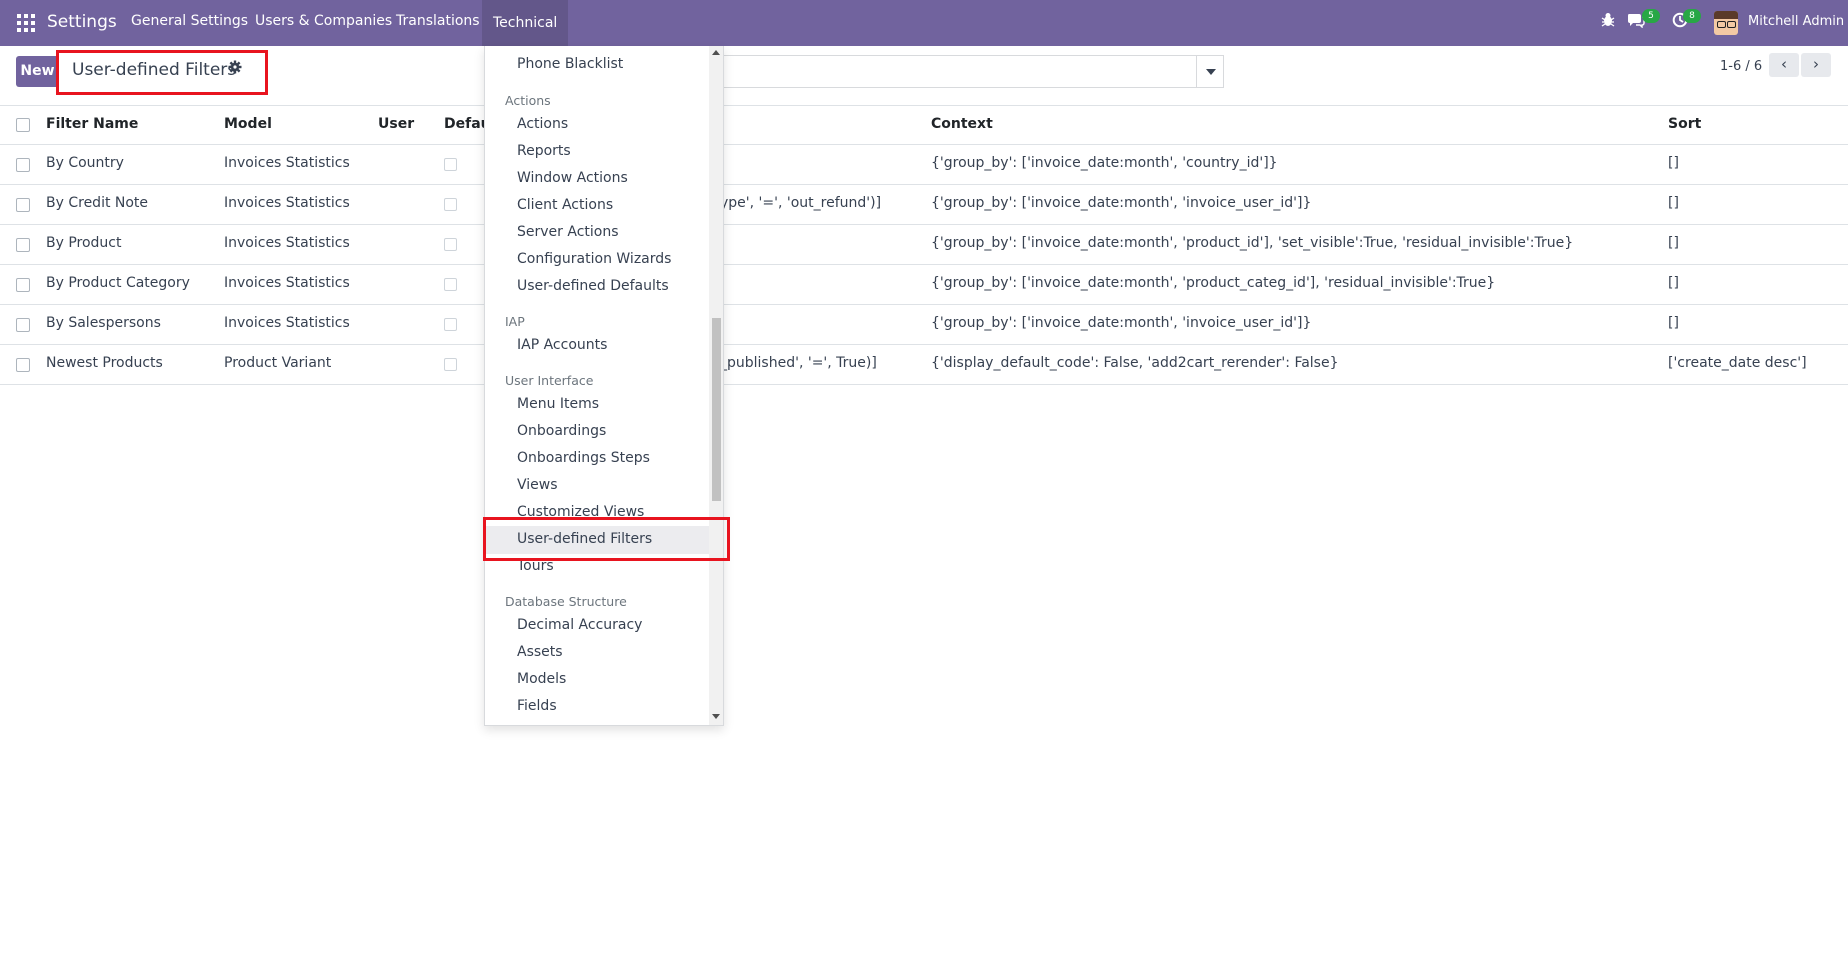  I want to click on menu-item-models: Models, so click(541, 679).